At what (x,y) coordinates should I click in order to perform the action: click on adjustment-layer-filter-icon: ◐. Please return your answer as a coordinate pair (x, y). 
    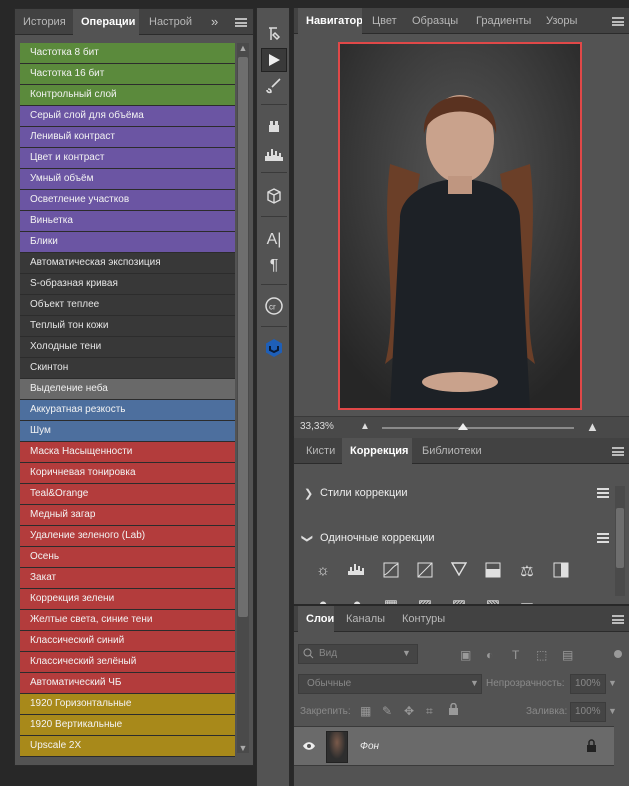
    Looking at the image, I should click on (489, 655).